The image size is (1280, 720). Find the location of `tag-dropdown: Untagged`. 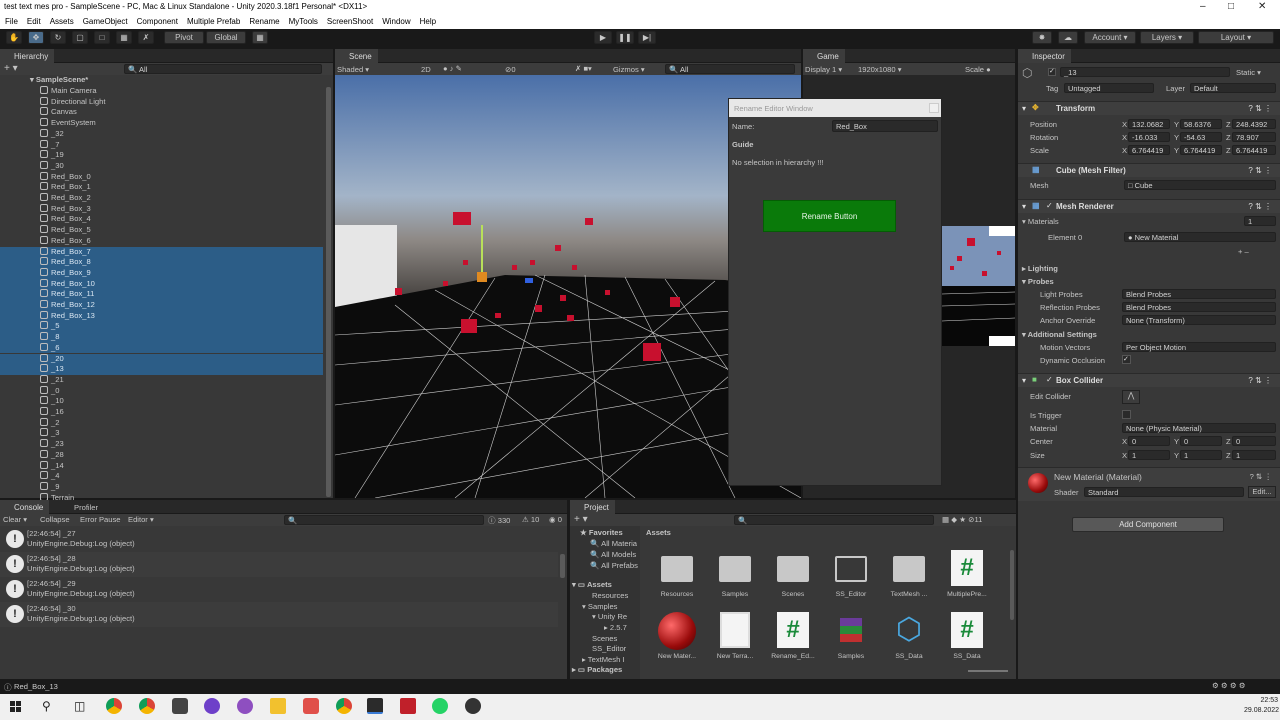

tag-dropdown: Untagged is located at coordinates (1109, 88).